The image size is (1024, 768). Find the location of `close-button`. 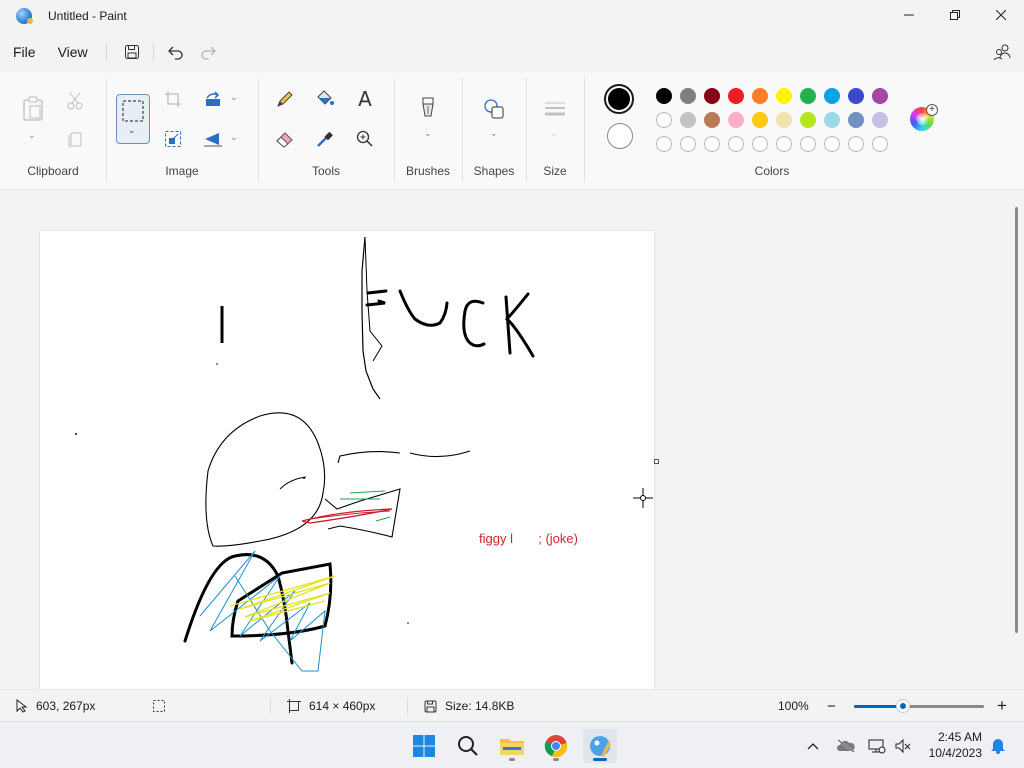

close-button is located at coordinates (1001, 15).